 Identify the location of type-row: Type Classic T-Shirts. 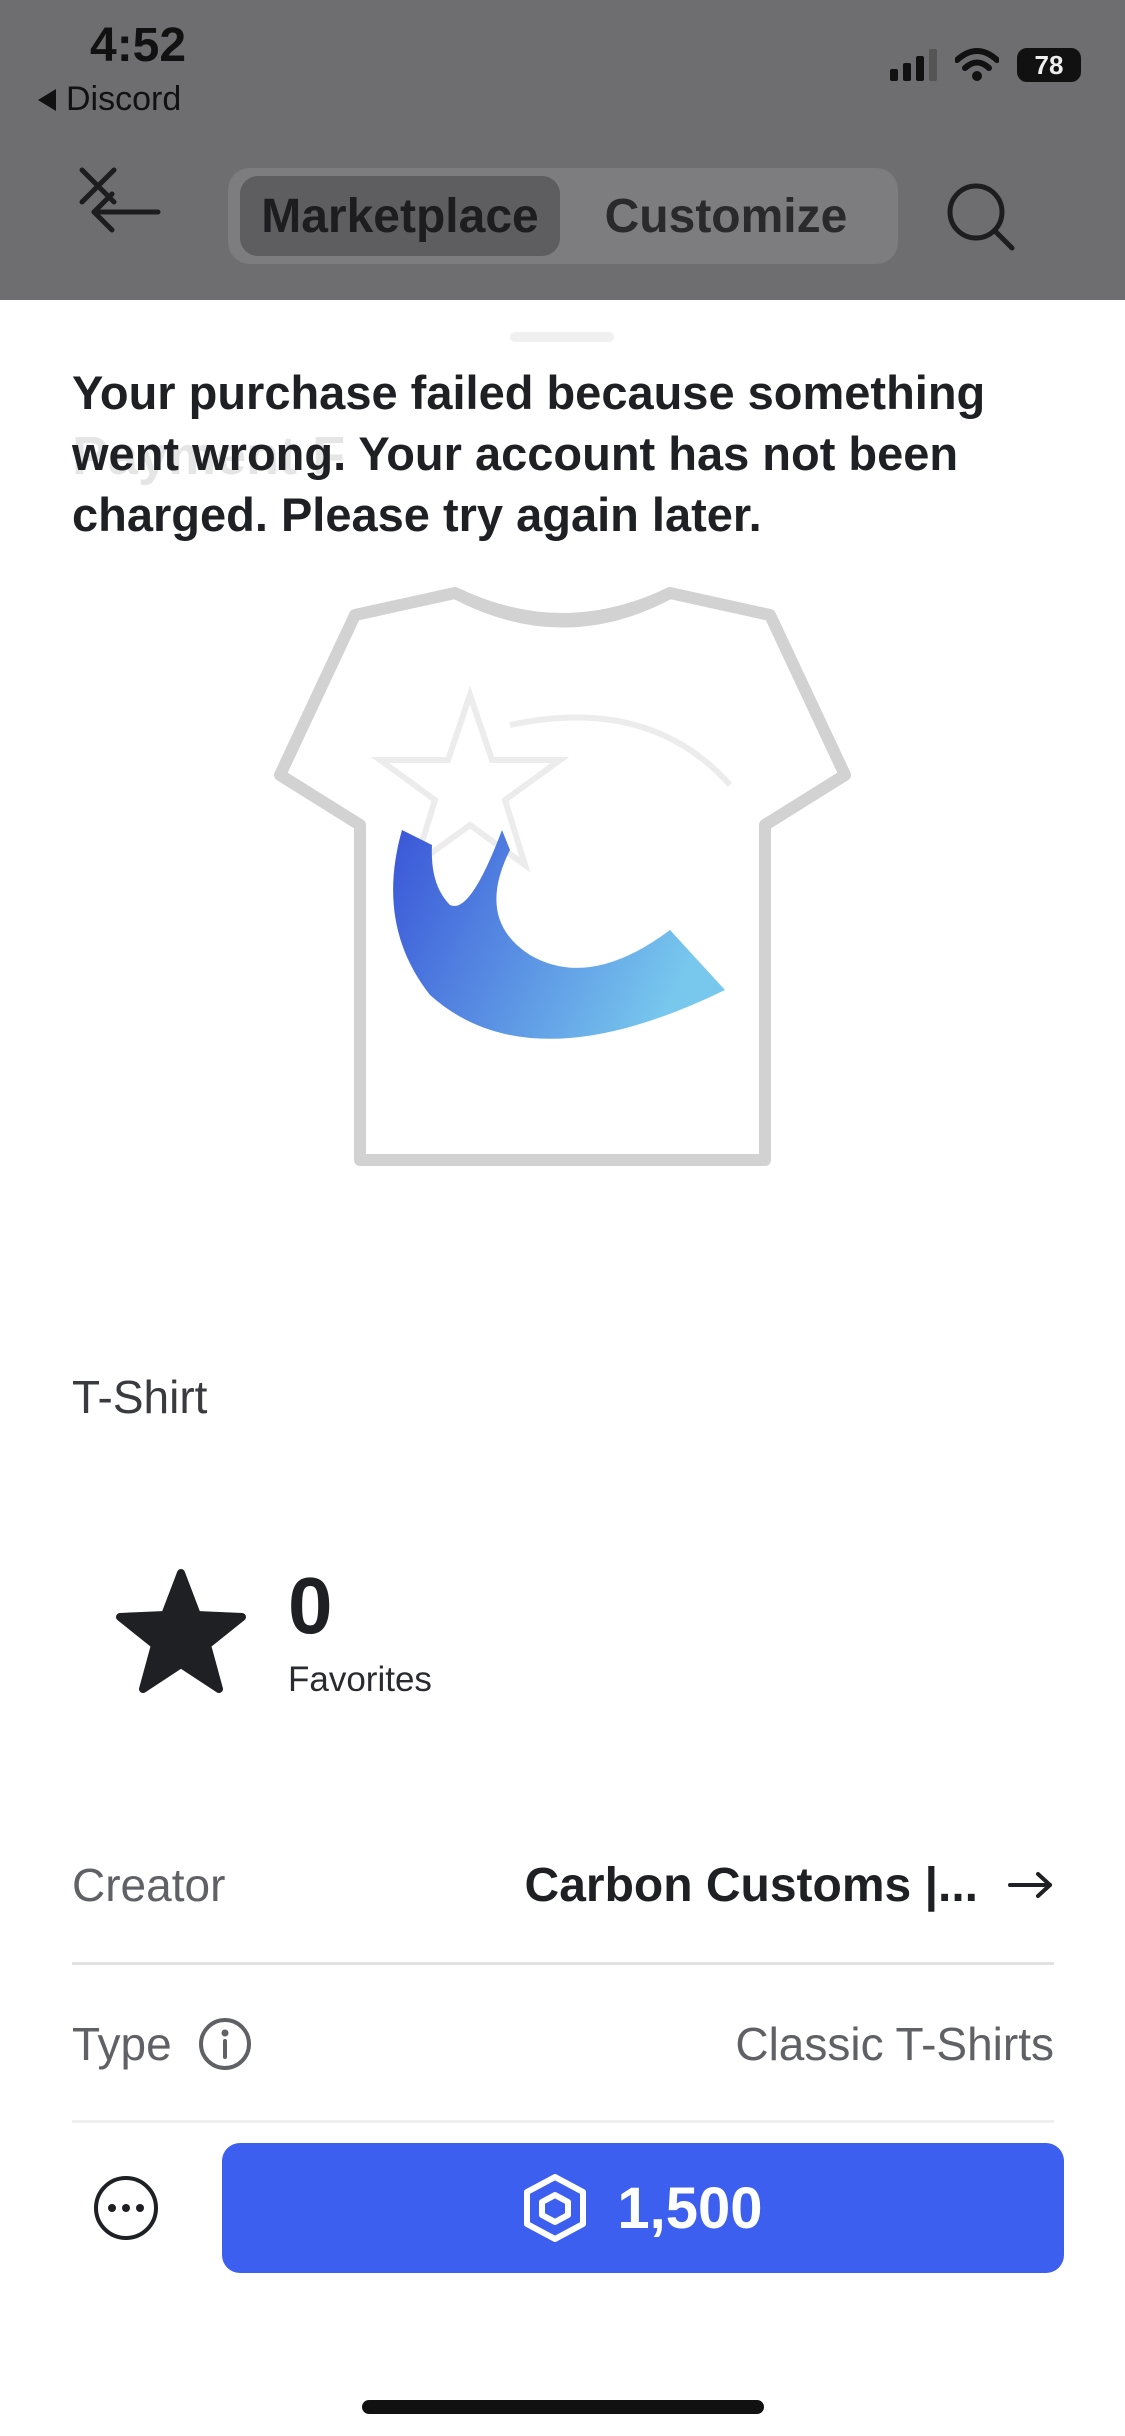
(563, 2044).